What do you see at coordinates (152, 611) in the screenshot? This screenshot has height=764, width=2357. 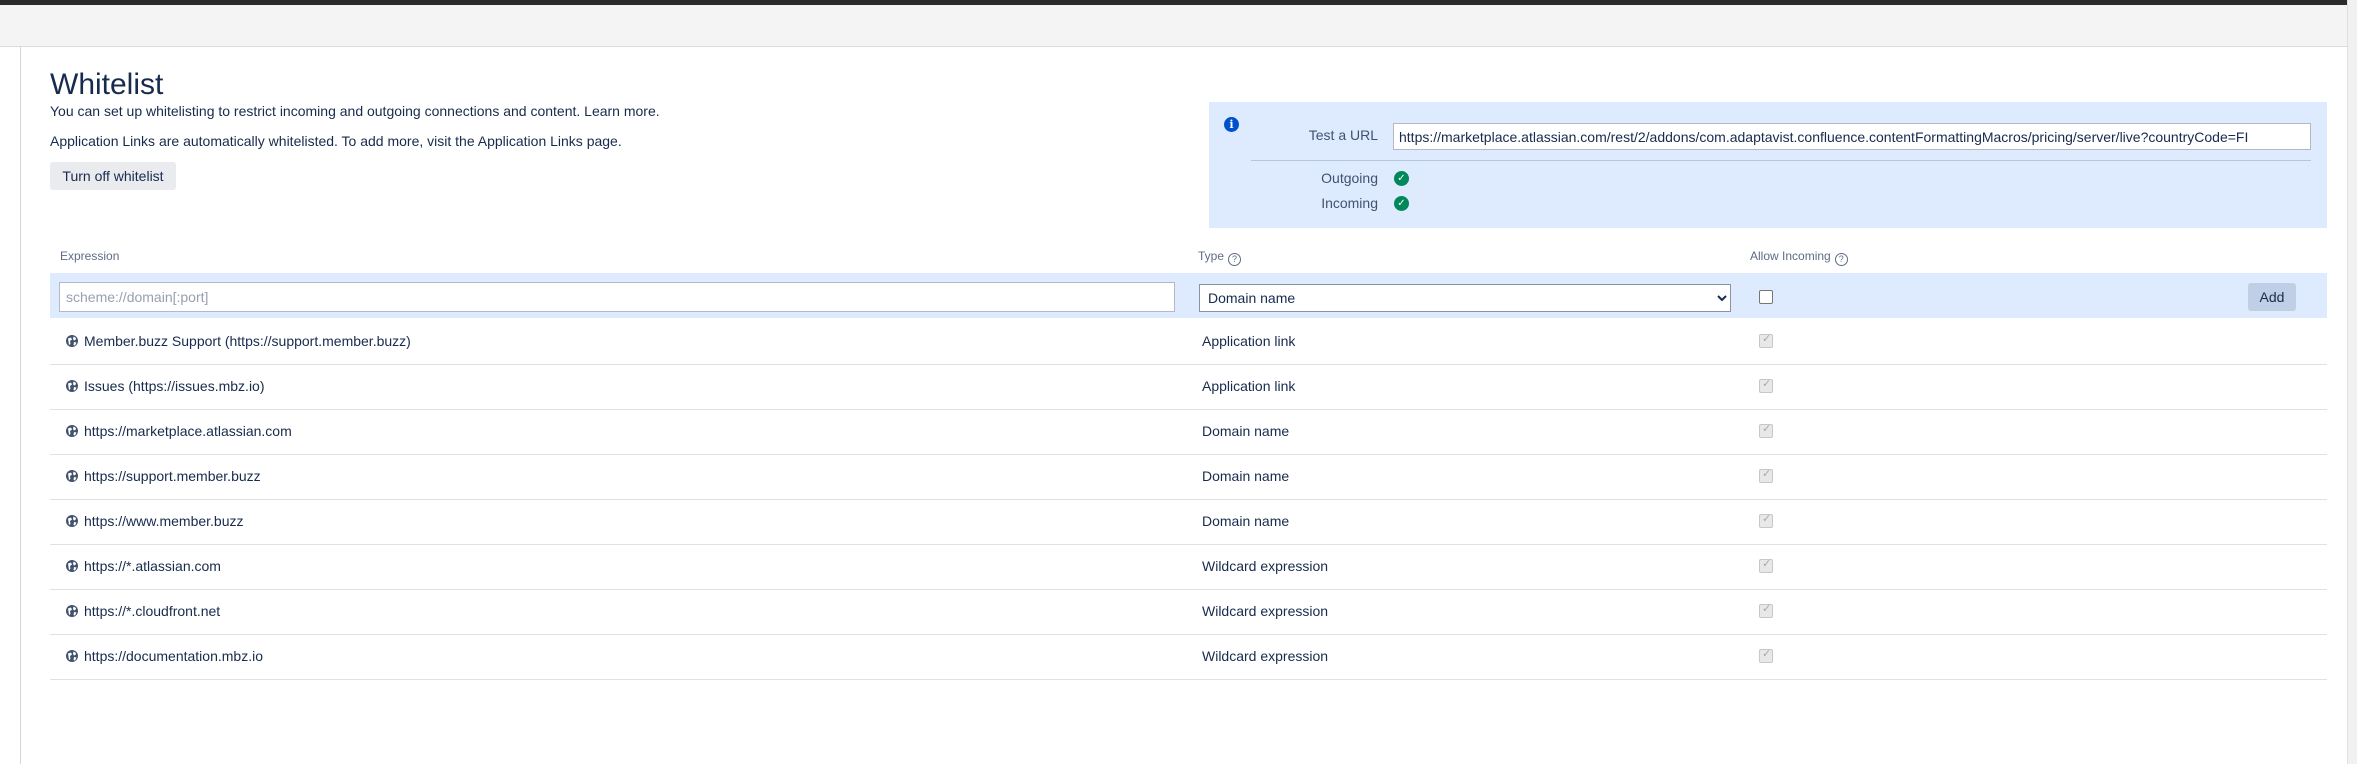 I see `row-expression: https://*.cloudfront.net` at bounding box center [152, 611].